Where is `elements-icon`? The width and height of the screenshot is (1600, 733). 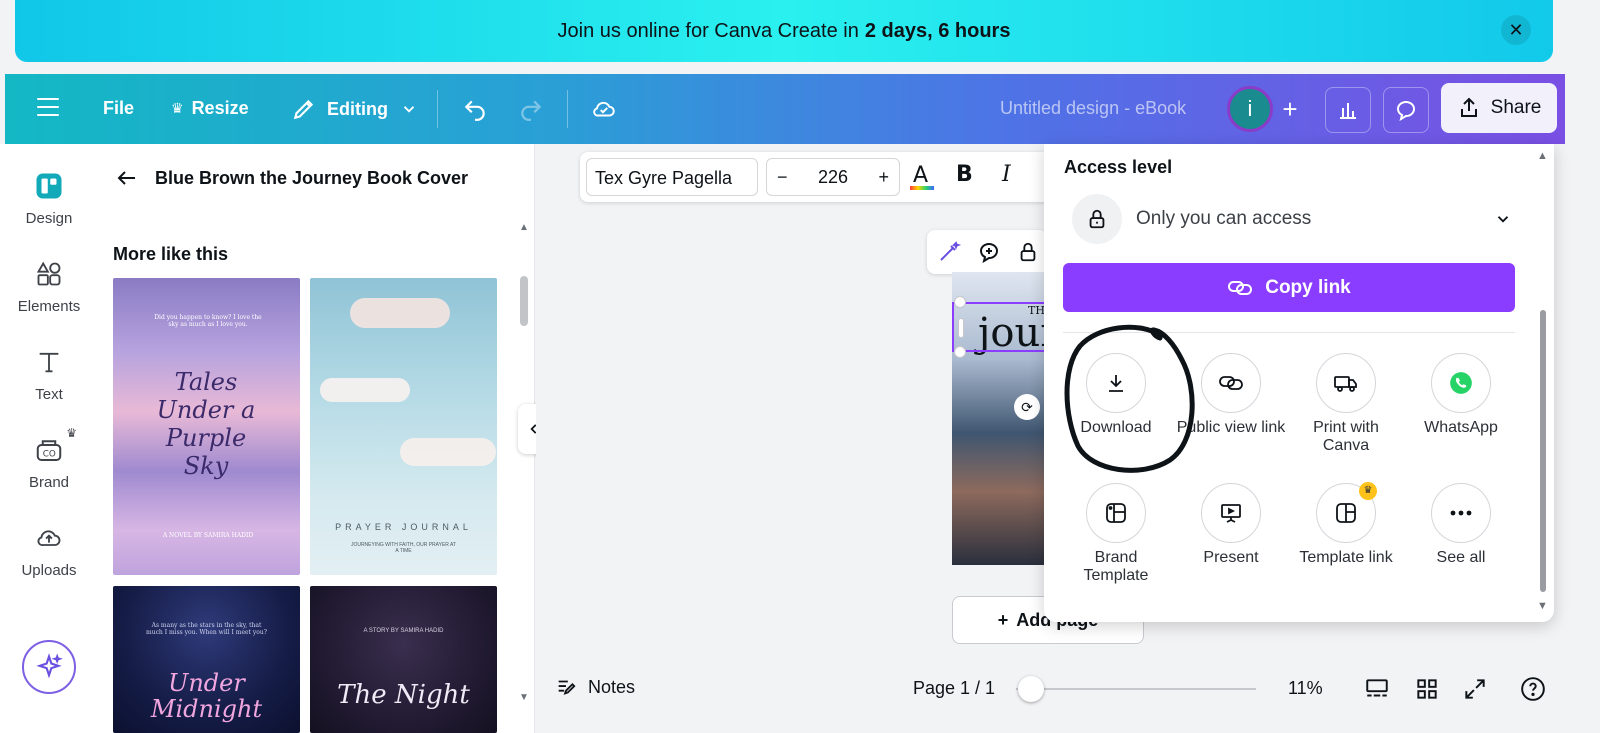 elements-icon is located at coordinates (49, 274).